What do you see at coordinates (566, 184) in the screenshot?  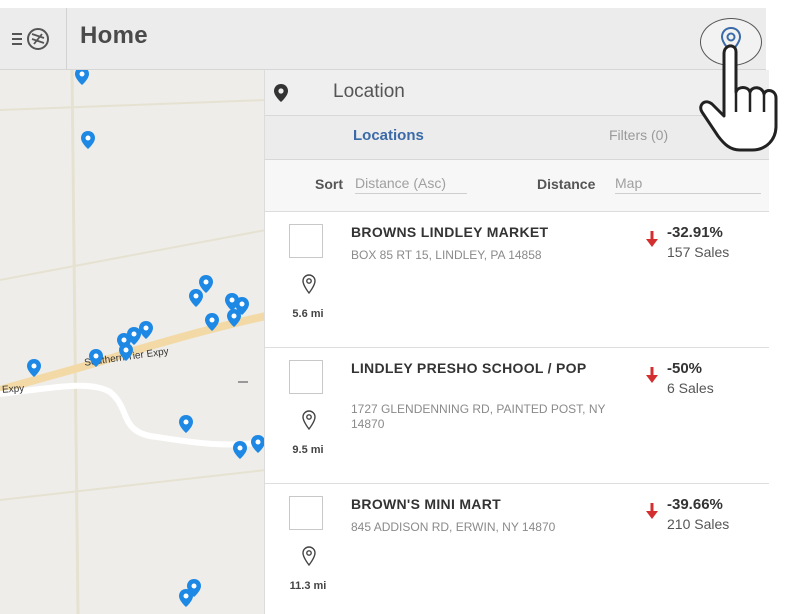 I see `distance-label: Distance` at bounding box center [566, 184].